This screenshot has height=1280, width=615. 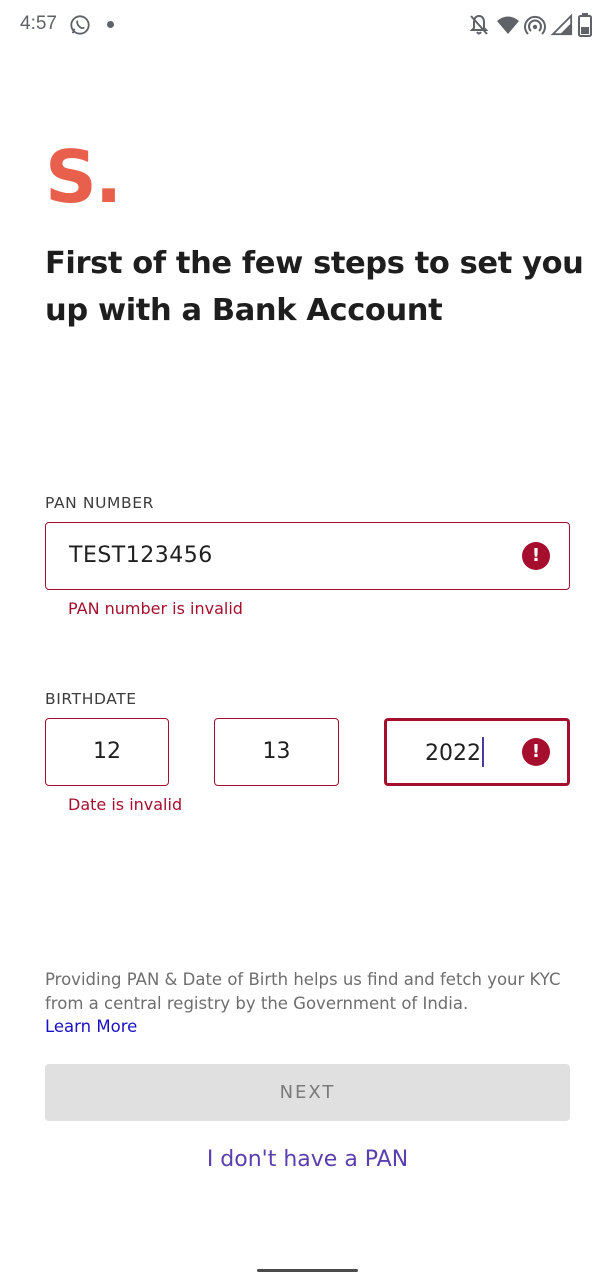 What do you see at coordinates (141, 555) in the screenshot?
I see `pan-value: TEST123456` at bounding box center [141, 555].